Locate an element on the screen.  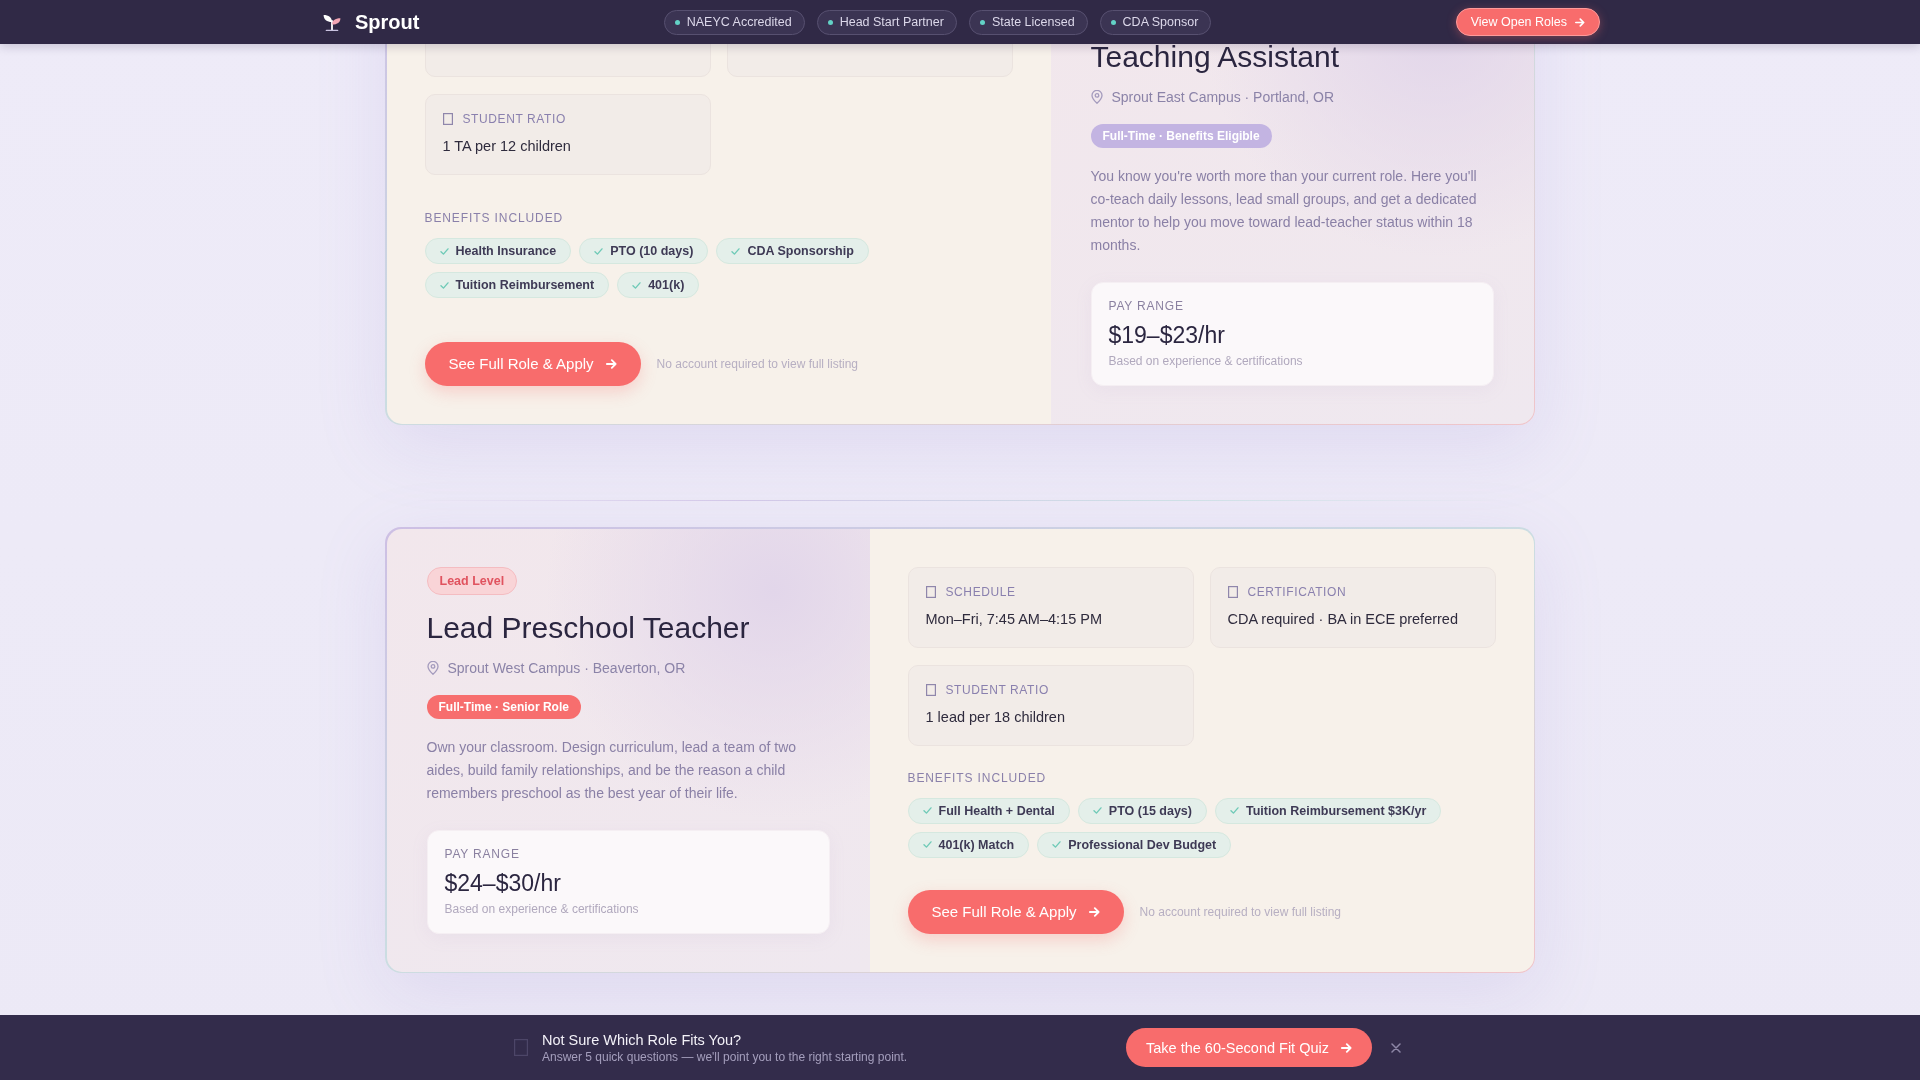
role-description: You know you're worth more than your current role. Here you'll co-teach daily lessons, lead small groups, and get a dedicated mentor to help you move toward lead-teacher status within 18 months. is located at coordinates (1284, 210).